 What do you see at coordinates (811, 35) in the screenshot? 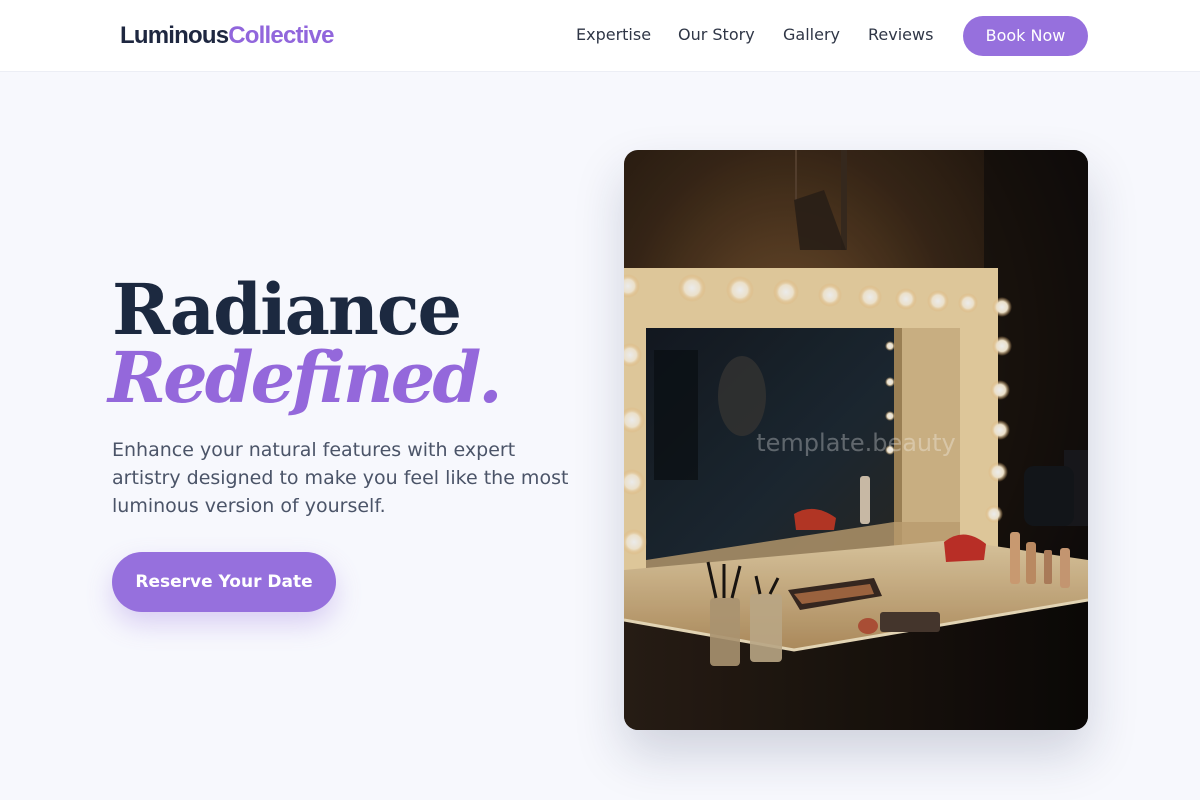
I see `nav-link-gallery: Gallery` at bounding box center [811, 35].